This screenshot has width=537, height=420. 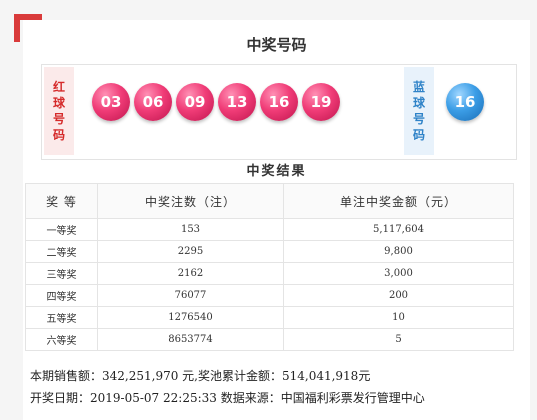 What do you see at coordinates (58, 87) in the screenshot?
I see `red-label-char: 红` at bounding box center [58, 87].